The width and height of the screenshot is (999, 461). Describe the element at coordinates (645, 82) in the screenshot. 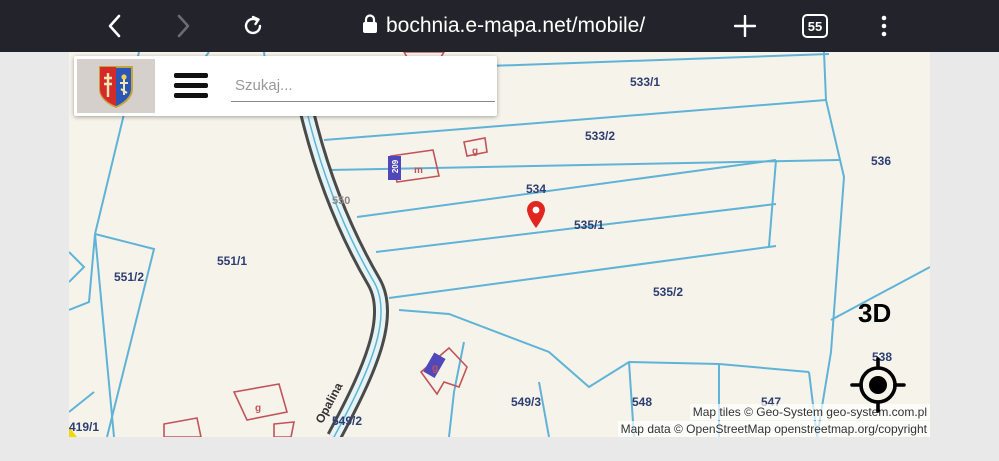

I see `plot-label: 533/1` at that location.